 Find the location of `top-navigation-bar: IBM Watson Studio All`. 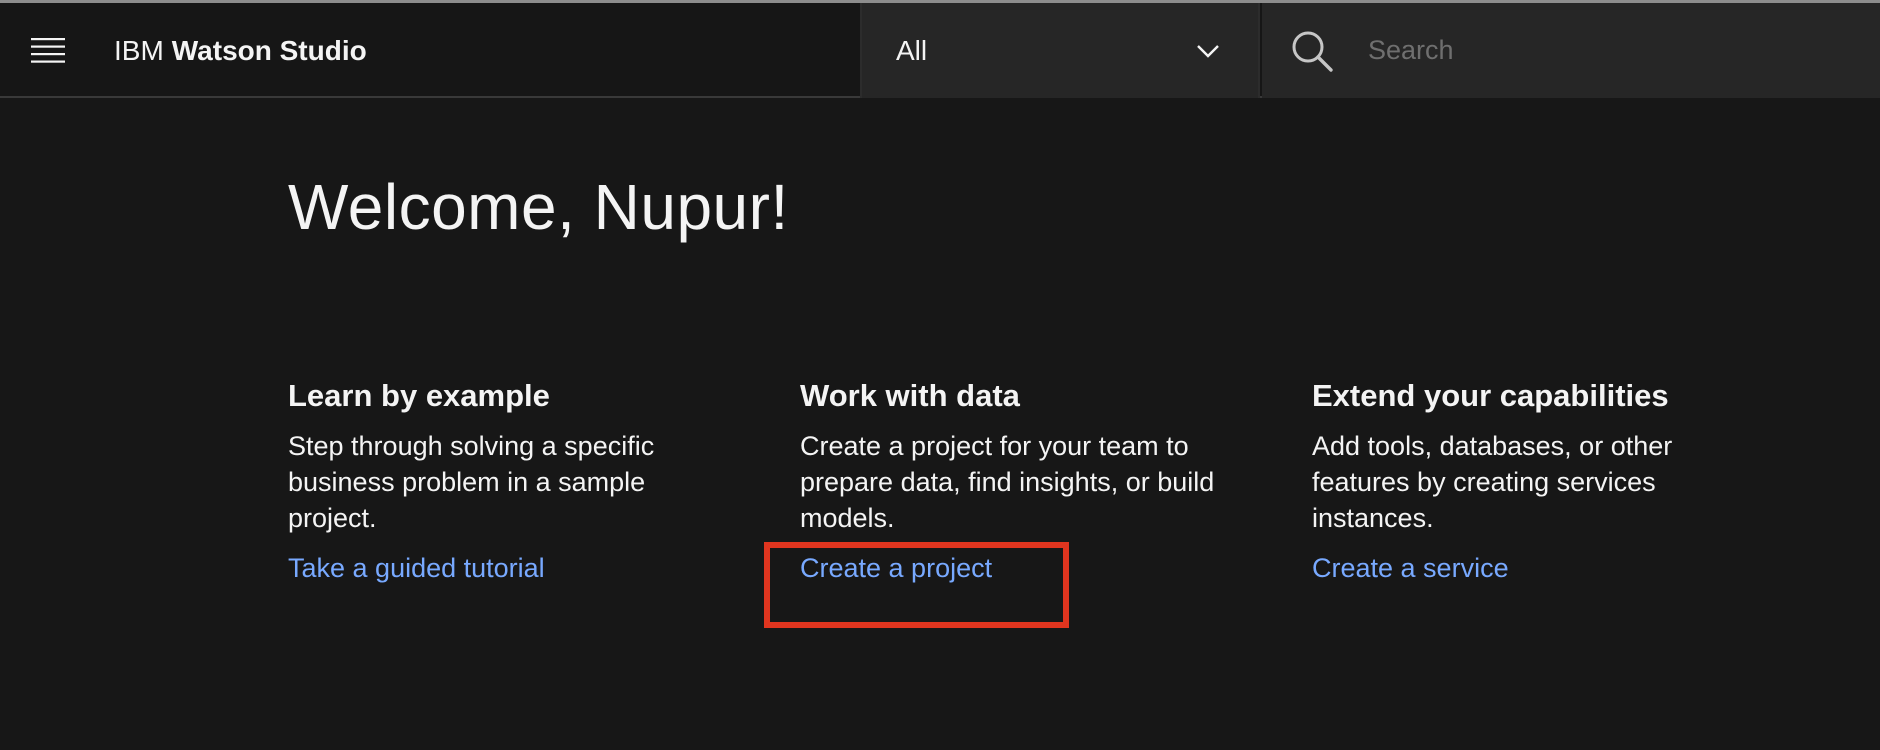

top-navigation-bar: IBM Watson Studio All is located at coordinates (940, 50).